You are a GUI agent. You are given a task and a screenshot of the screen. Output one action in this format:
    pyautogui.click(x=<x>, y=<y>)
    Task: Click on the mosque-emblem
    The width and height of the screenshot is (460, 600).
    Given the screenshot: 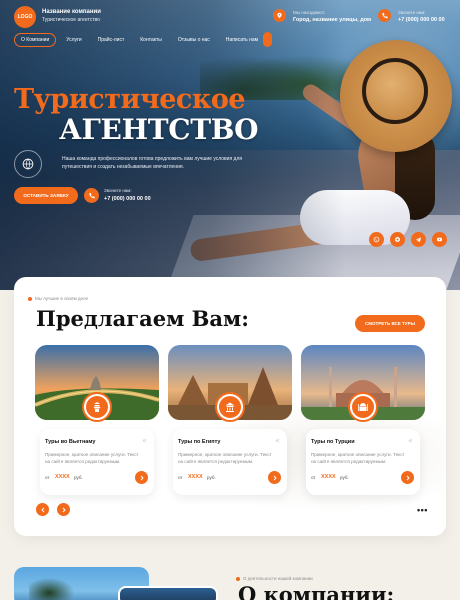 What is the action you would take?
    pyautogui.click(x=363, y=407)
    